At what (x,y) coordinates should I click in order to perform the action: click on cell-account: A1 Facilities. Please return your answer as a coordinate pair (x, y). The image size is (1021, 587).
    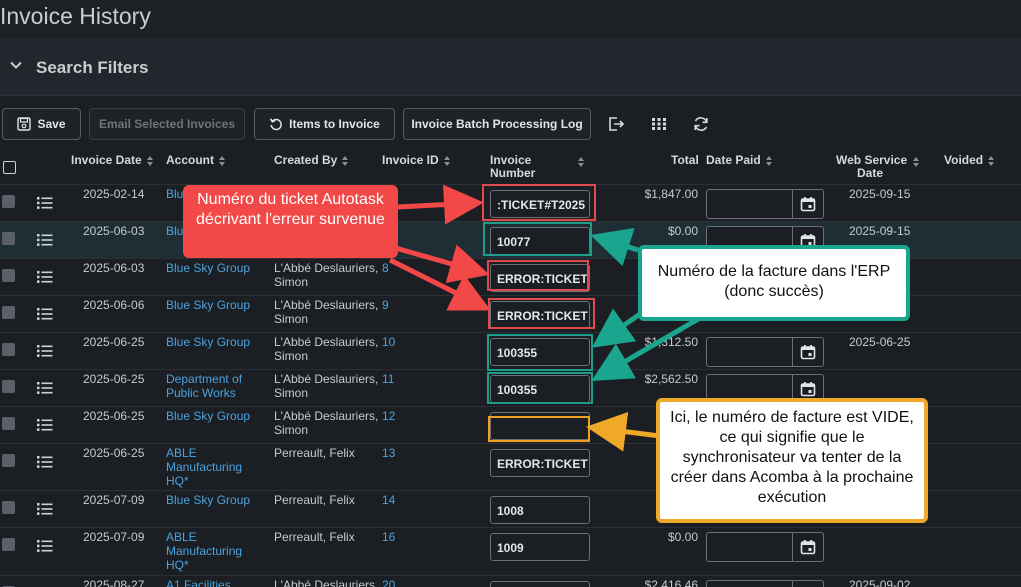
    Looking at the image, I should click on (198, 582).